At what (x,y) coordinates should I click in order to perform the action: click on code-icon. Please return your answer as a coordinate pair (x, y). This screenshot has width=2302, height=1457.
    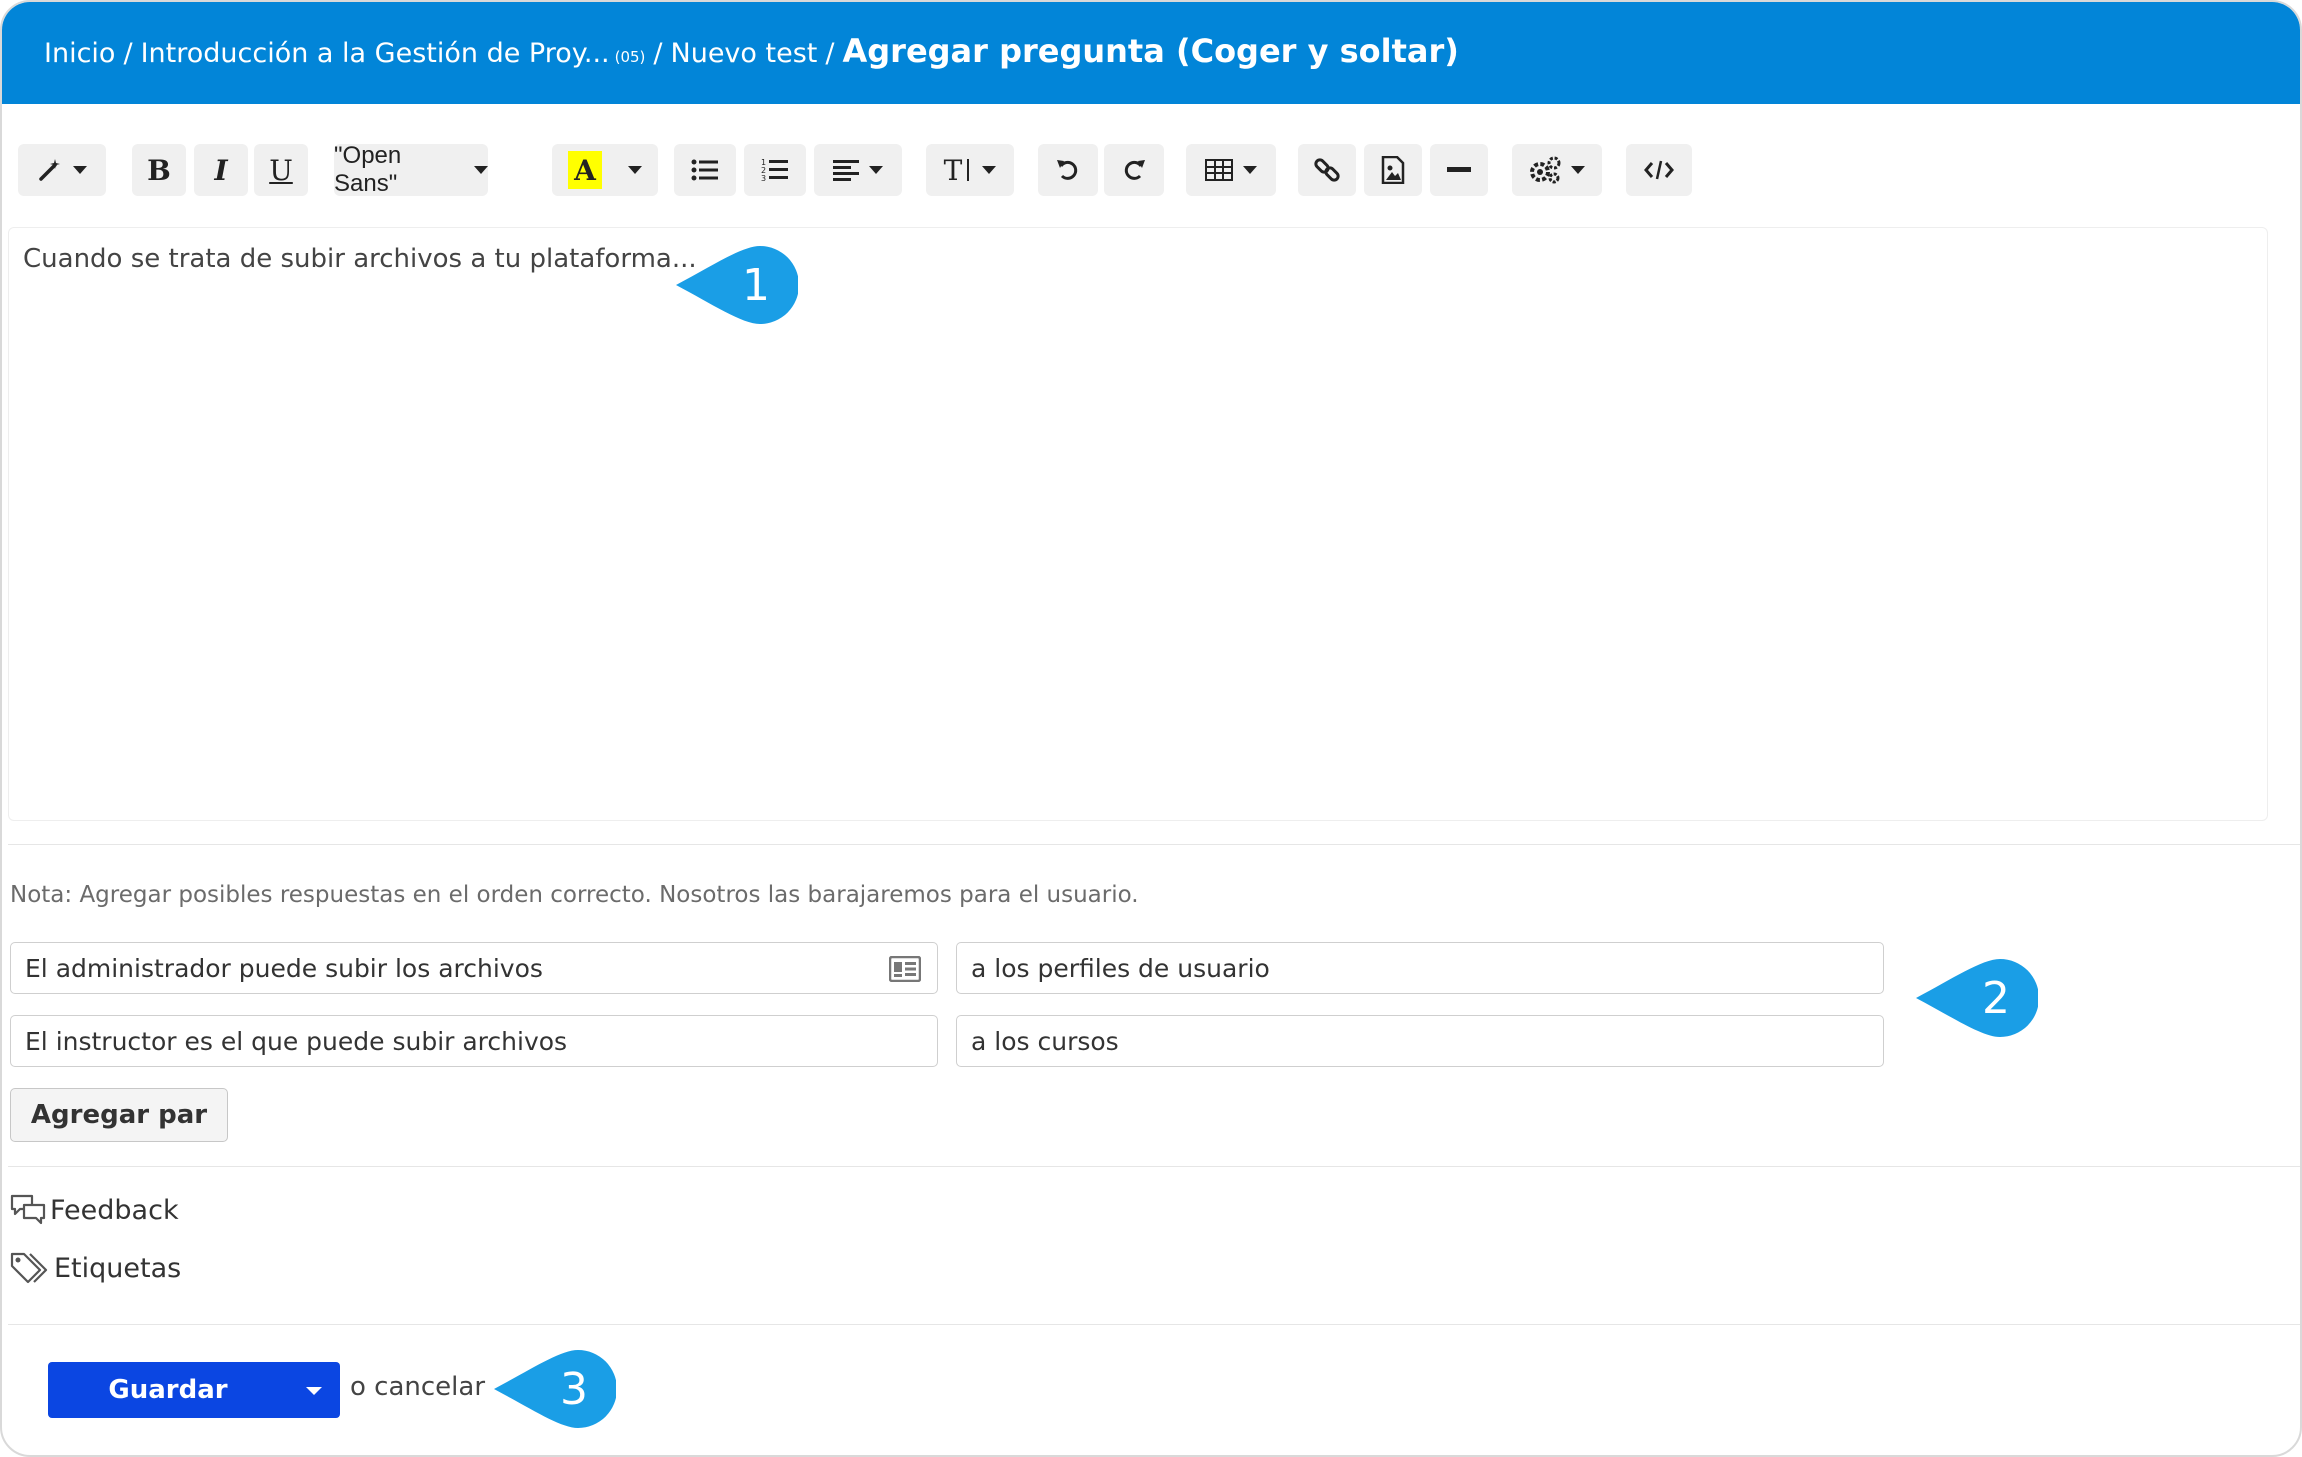
    Looking at the image, I should click on (1659, 170).